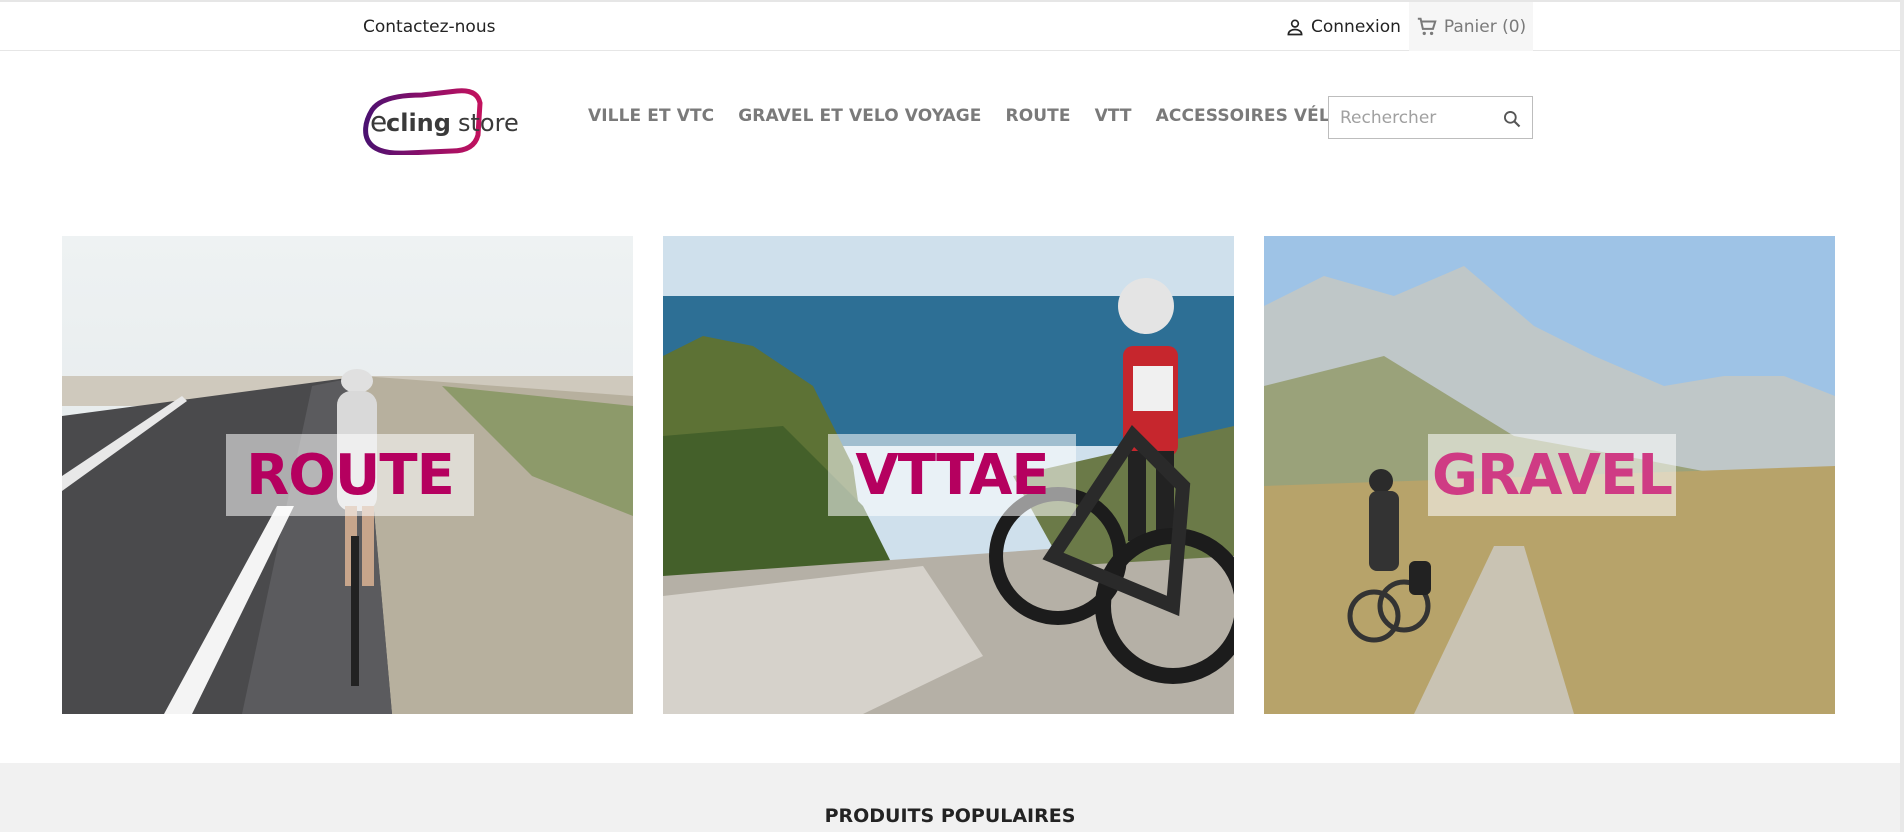 Image resolution: width=1904 pixels, height=832 pixels. What do you see at coordinates (378, 121) in the screenshot?
I see `svg-text: e` at bounding box center [378, 121].